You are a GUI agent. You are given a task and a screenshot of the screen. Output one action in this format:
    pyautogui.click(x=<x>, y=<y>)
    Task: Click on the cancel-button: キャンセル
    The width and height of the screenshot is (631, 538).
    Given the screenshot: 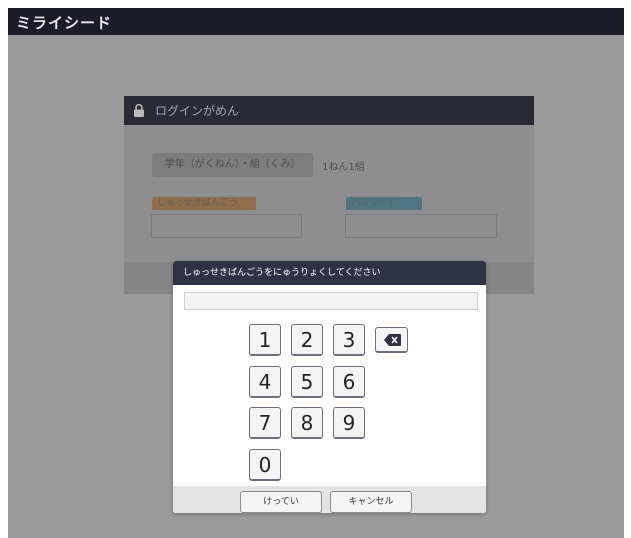 What is the action you would take?
    pyautogui.click(x=371, y=502)
    